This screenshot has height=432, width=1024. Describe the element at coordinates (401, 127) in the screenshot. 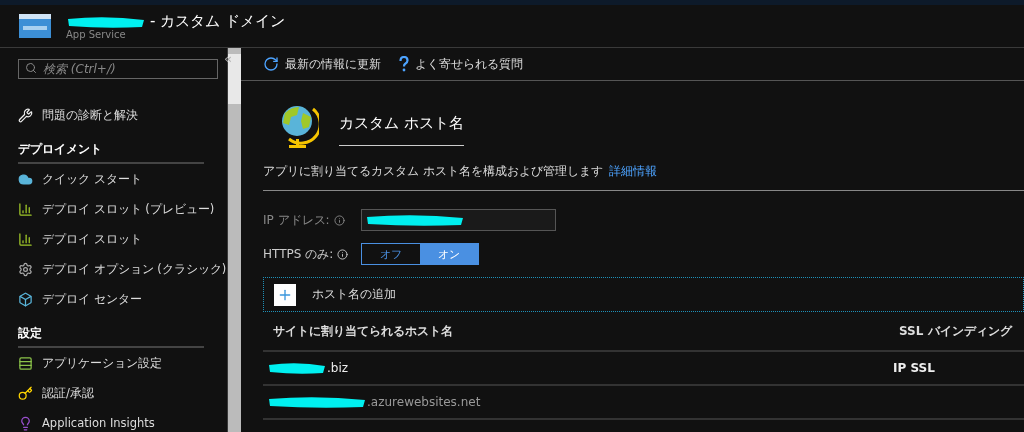

I see `section-title: カスタム ホスト名` at that location.